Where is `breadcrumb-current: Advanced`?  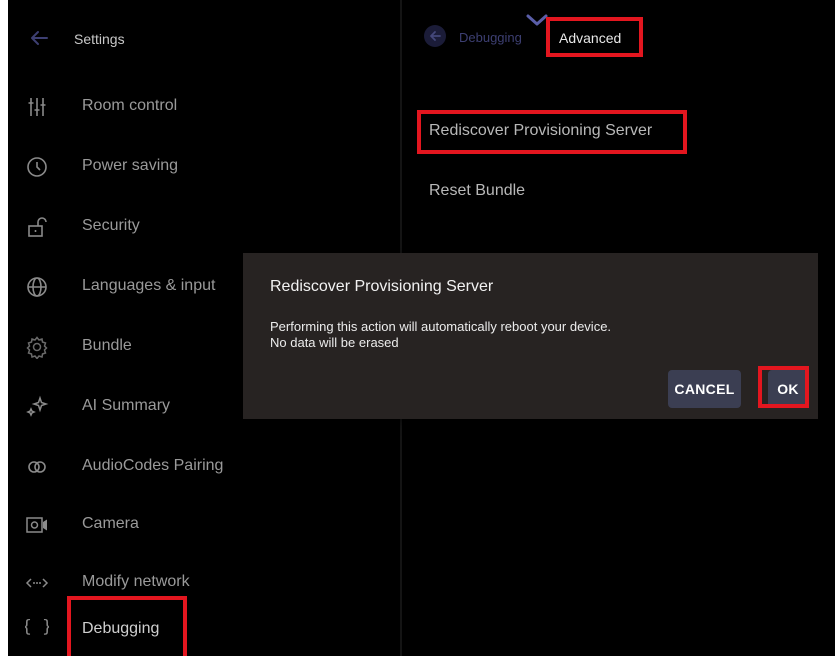
breadcrumb-current: Advanced is located at coordinates (590, 38).